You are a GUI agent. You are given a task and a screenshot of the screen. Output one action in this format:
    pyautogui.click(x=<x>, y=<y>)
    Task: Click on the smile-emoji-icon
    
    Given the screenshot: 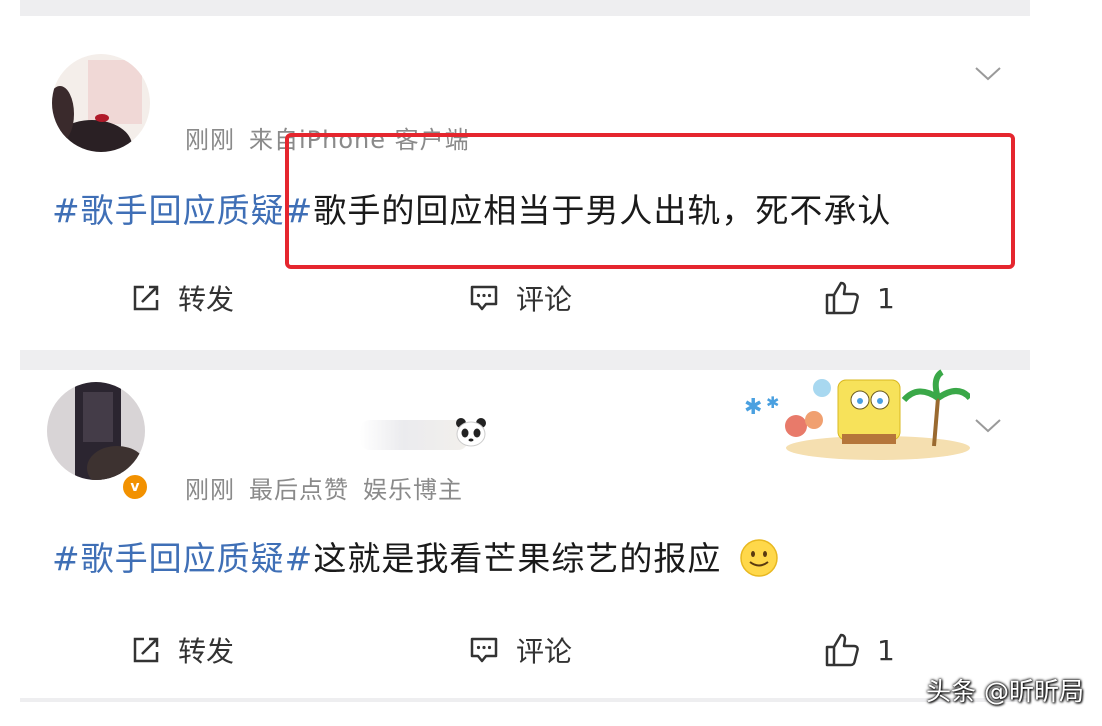 What is the action you would take?
    pyautogui.click(x=759, y=558)
    